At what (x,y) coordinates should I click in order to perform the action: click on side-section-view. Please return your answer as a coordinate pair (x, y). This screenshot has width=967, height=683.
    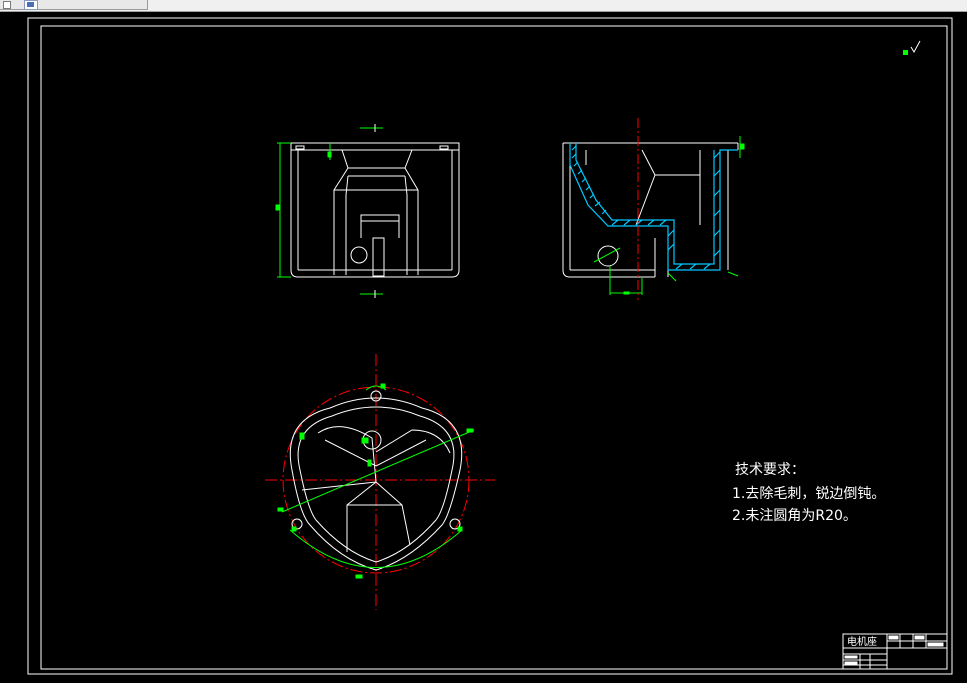
    Looking at the image, I should click on (650, 210).